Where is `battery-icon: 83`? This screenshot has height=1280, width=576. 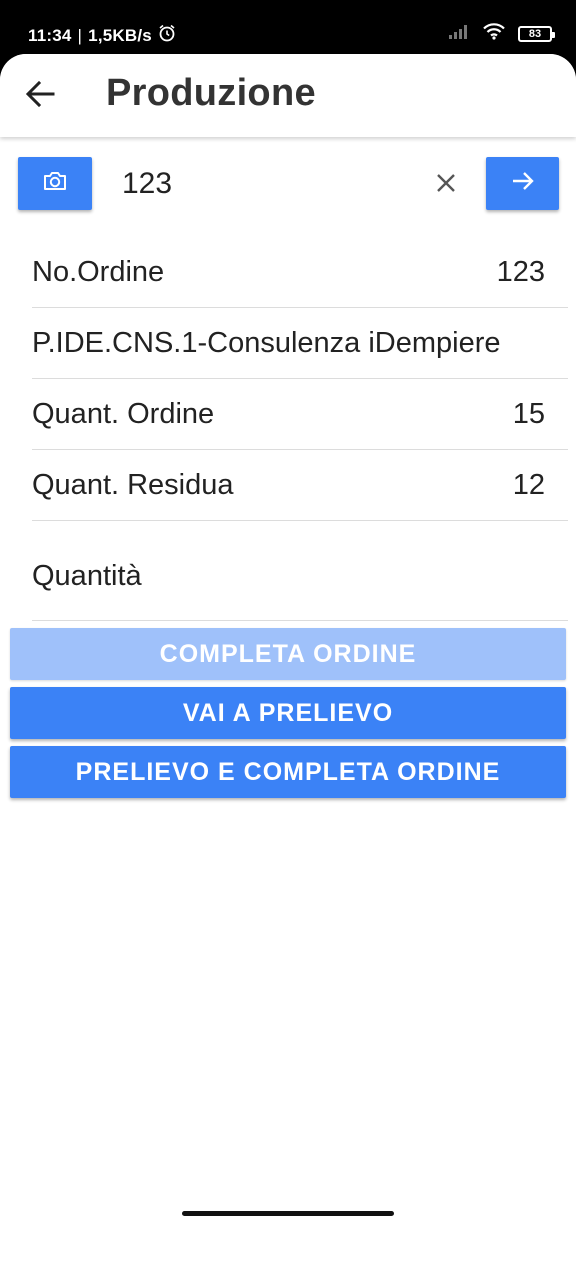 battery-icon: 83 is located at coordinates (536, 33).